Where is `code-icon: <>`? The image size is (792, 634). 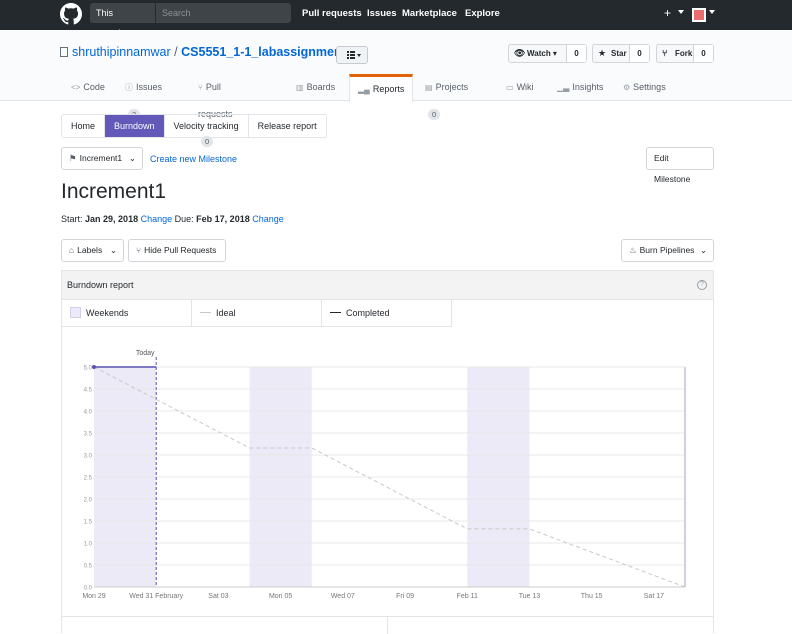
code-icon: <> is located at coordinates (76, 87).